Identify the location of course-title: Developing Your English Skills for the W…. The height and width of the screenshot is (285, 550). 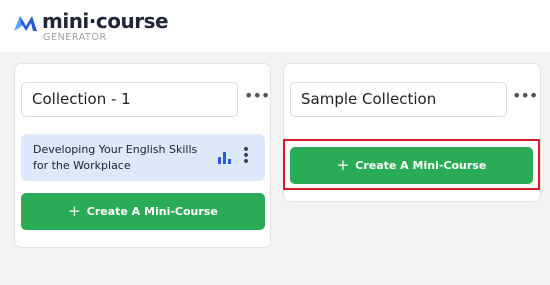
(115, 157).